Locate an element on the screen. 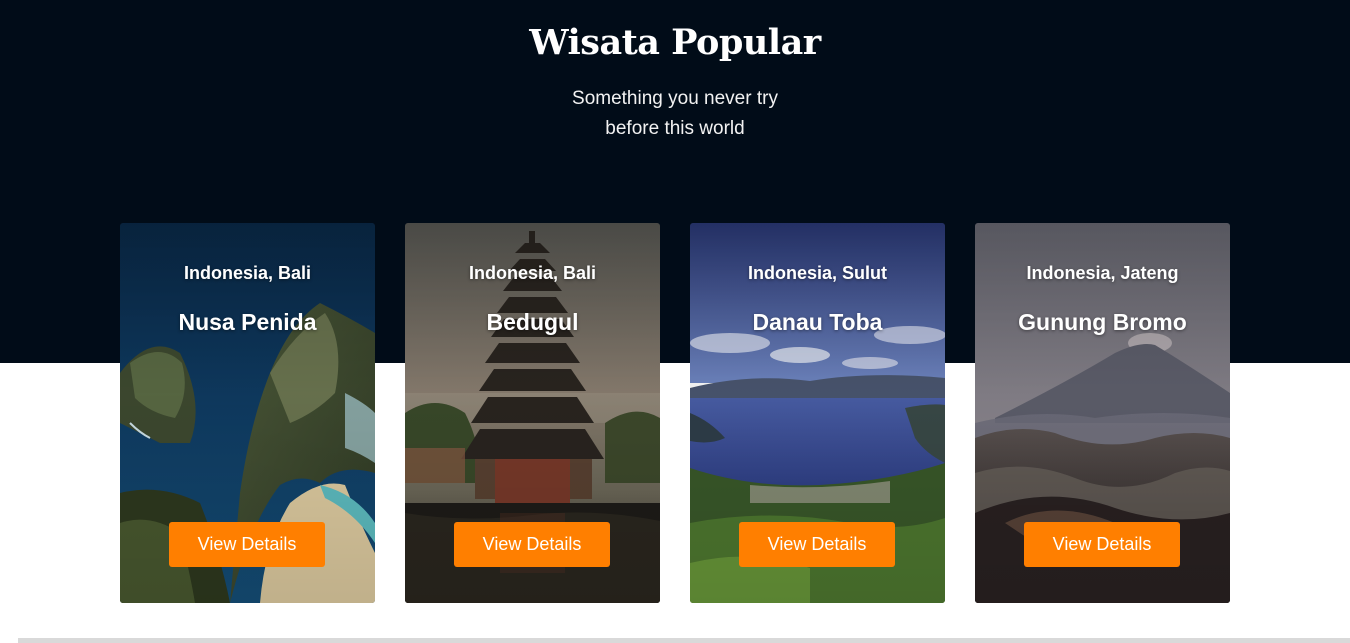 The height and width of the screenshot is (643, 1350). card-location: Indonesia, Sulut is located at coordinates (817, 273).